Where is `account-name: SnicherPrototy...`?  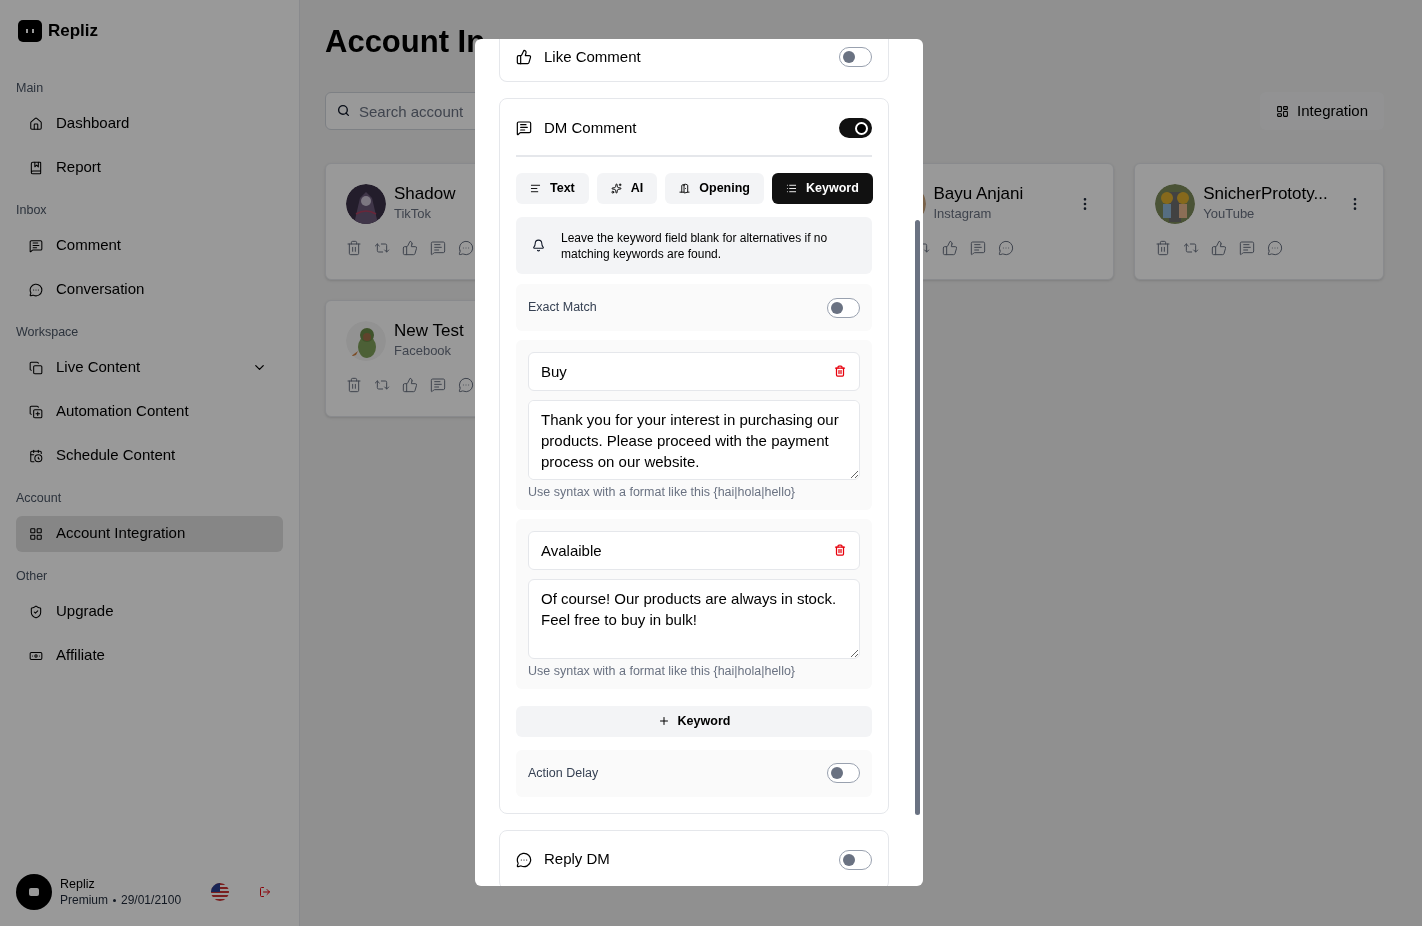 account-name: SnicherPrototy... is located at coordinates (1265, 194).